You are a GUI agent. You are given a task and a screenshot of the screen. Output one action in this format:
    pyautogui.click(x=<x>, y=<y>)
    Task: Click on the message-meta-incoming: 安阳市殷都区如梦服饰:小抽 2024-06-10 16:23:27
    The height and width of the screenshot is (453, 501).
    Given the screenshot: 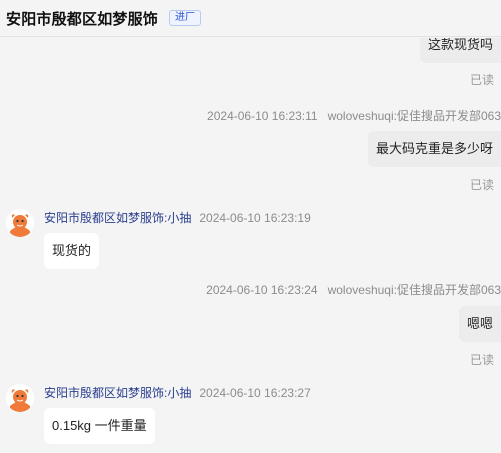 What is the action you would take?
    pyautogui.click(x=177, y=392)
    